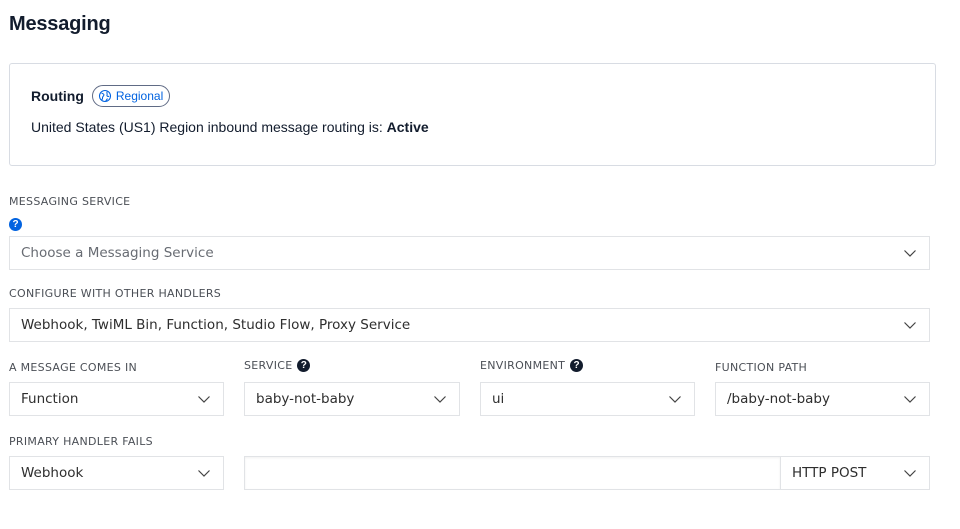 This screenshot has height=529, width=960. I want to click on other-handlers-label-text: CONFIGURE WITH OTHER HANDLERS, so click(115, 293).